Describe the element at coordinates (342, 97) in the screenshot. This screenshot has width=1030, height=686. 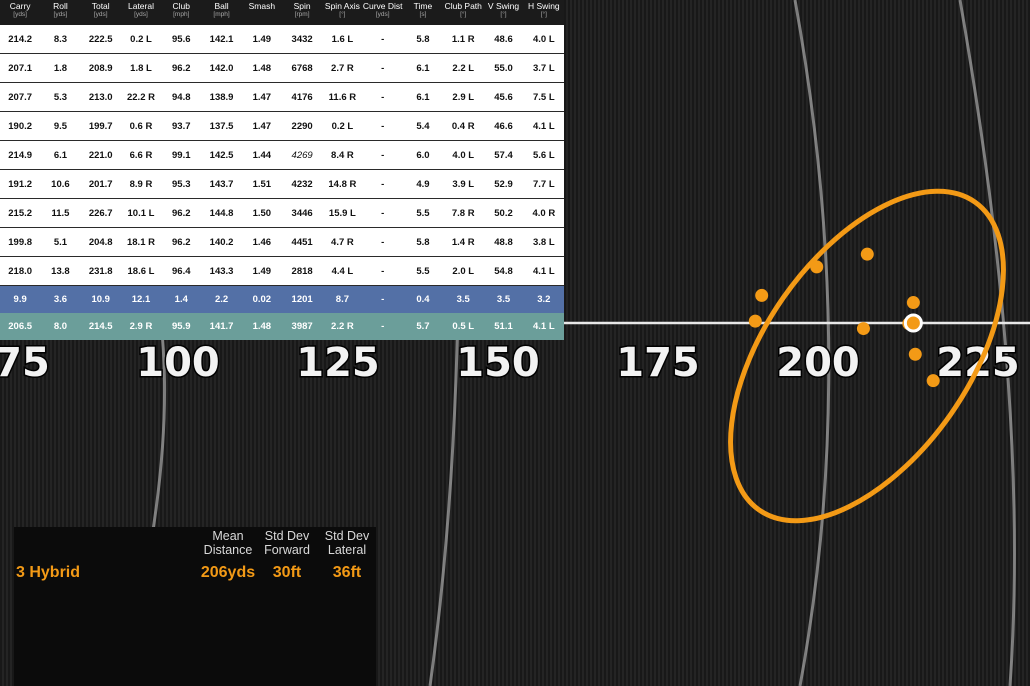
I see `table-cell: 11.6 R` at that location.